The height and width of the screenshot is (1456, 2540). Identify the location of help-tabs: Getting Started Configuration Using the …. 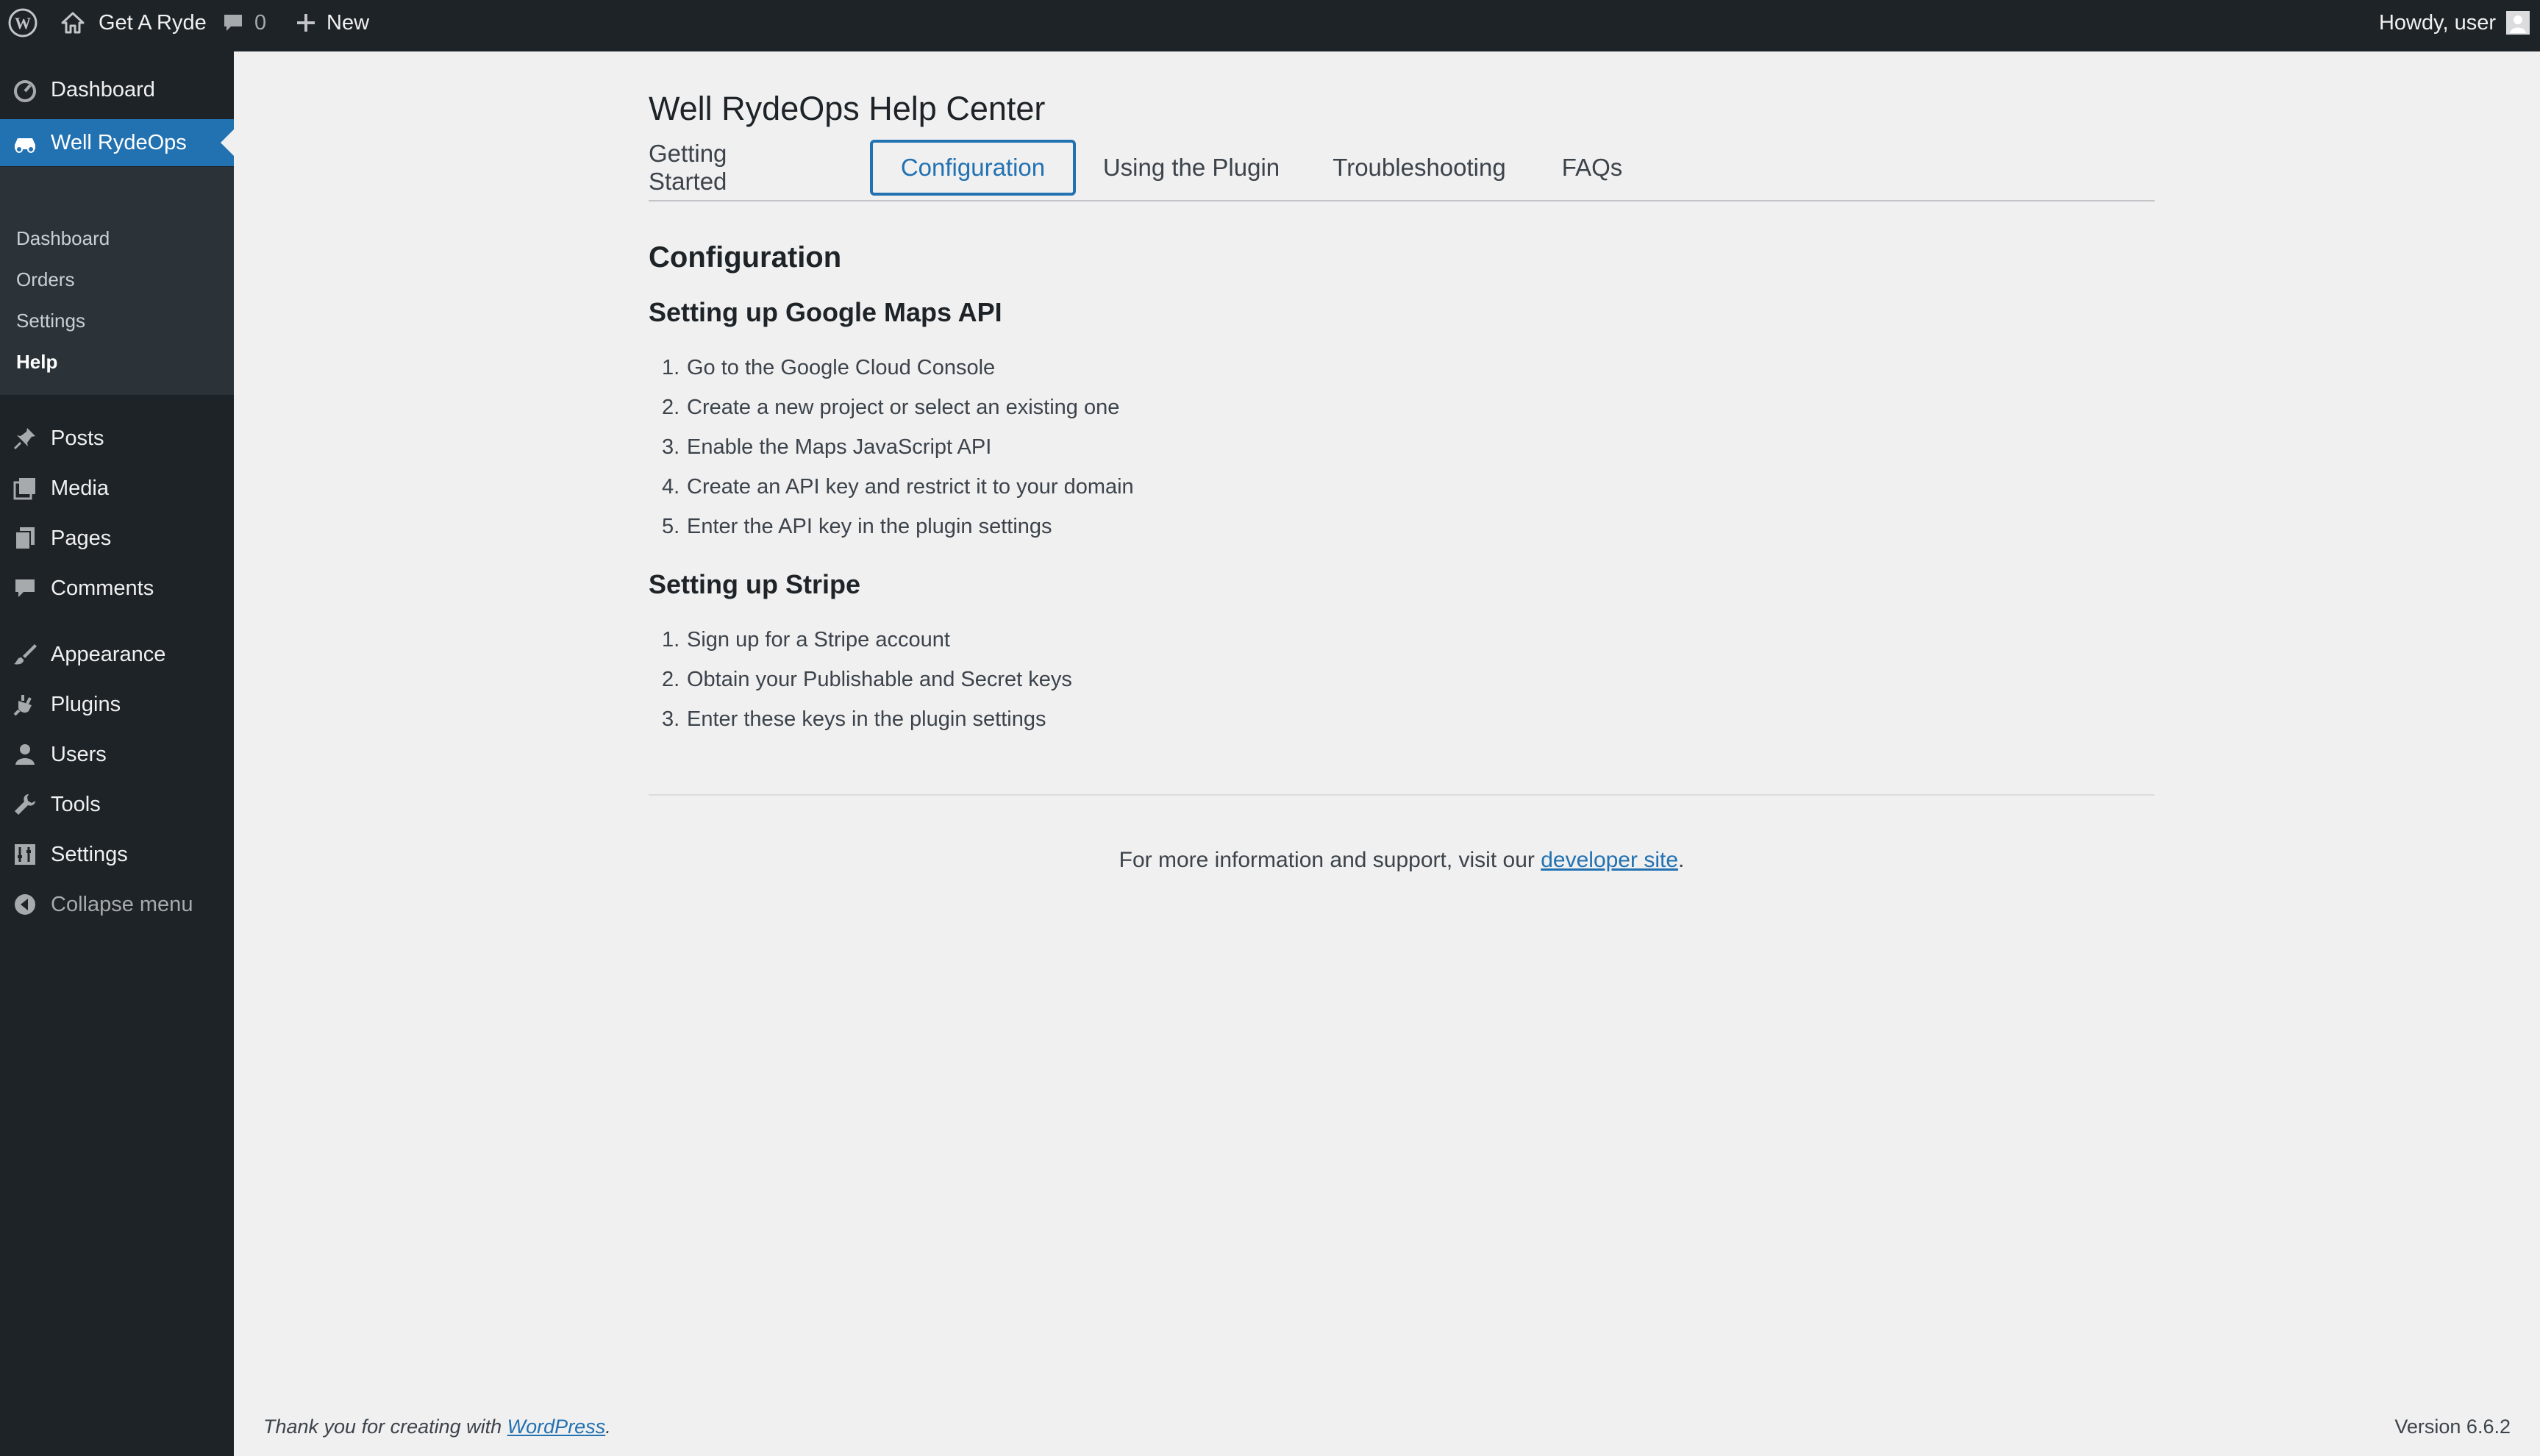
(1402, 168).